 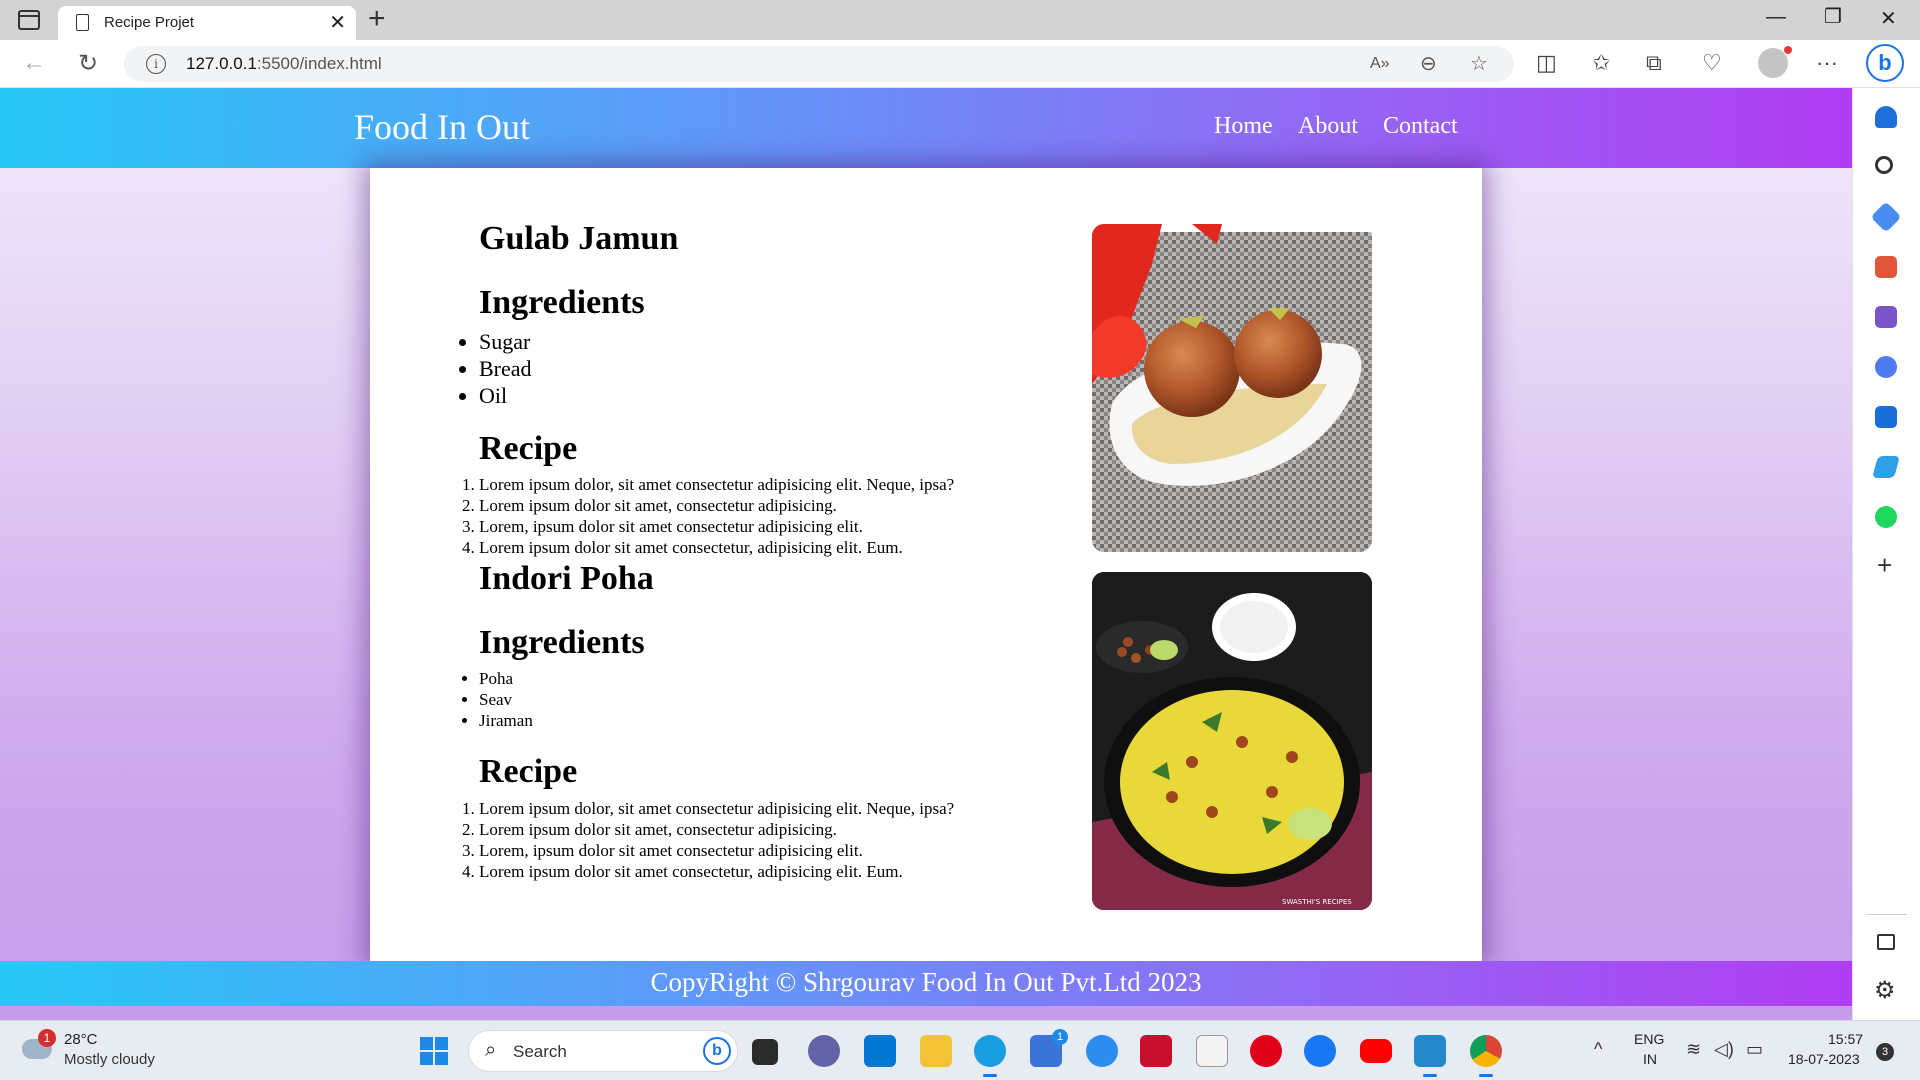 I want to click on notifications-icon, so click(x=1886, y=117).